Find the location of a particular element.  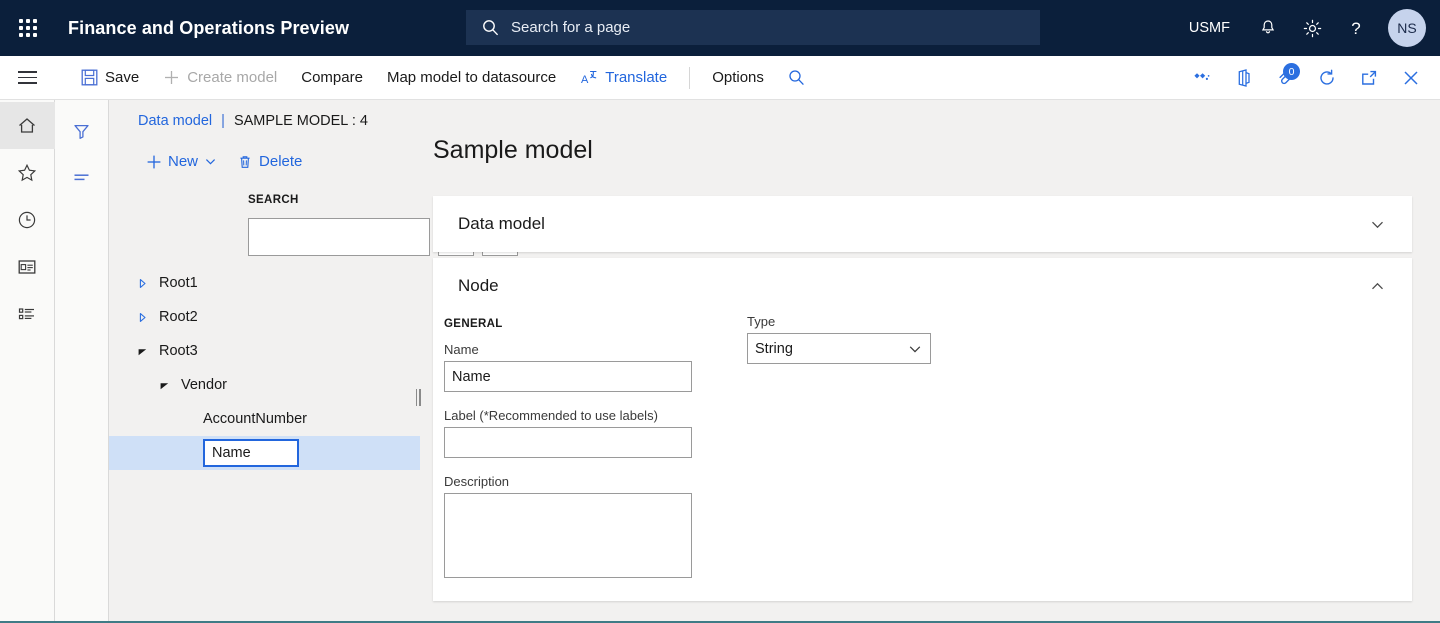

tree-node-label: Root2 is located at coordinates (178, 317).